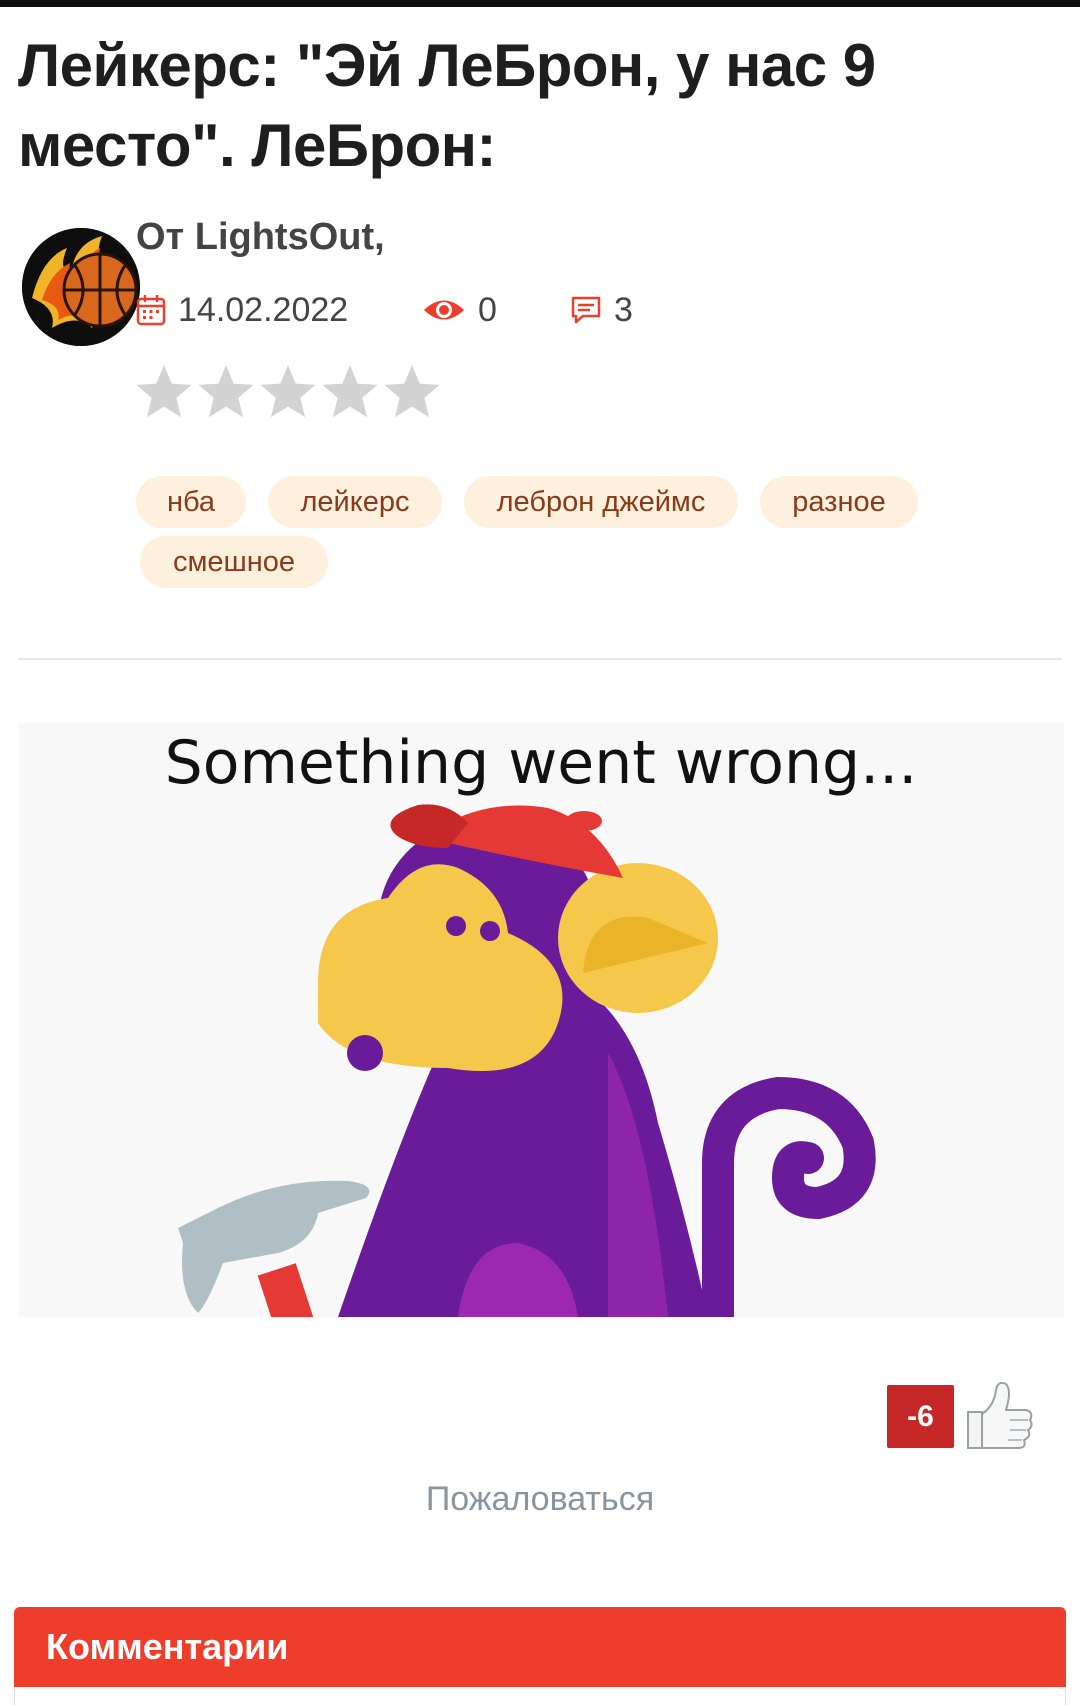  What do you see at coordinates (839, 502) in the screenshot?
I see `tag-misc: разное` at bounding box center [839, 502].